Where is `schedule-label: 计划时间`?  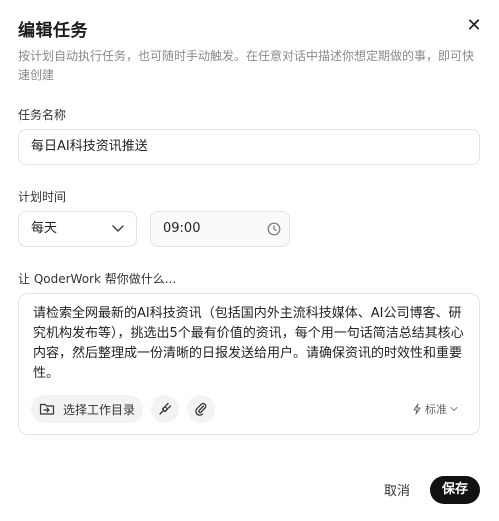
schedule-label: 计划时间 is located at coordinates (42, 197).